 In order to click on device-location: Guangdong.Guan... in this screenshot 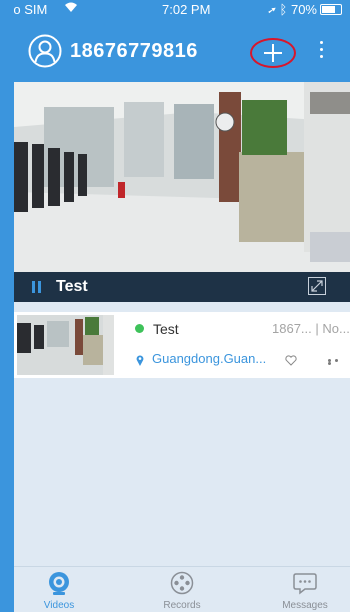, I will do `click(209, 358)`.